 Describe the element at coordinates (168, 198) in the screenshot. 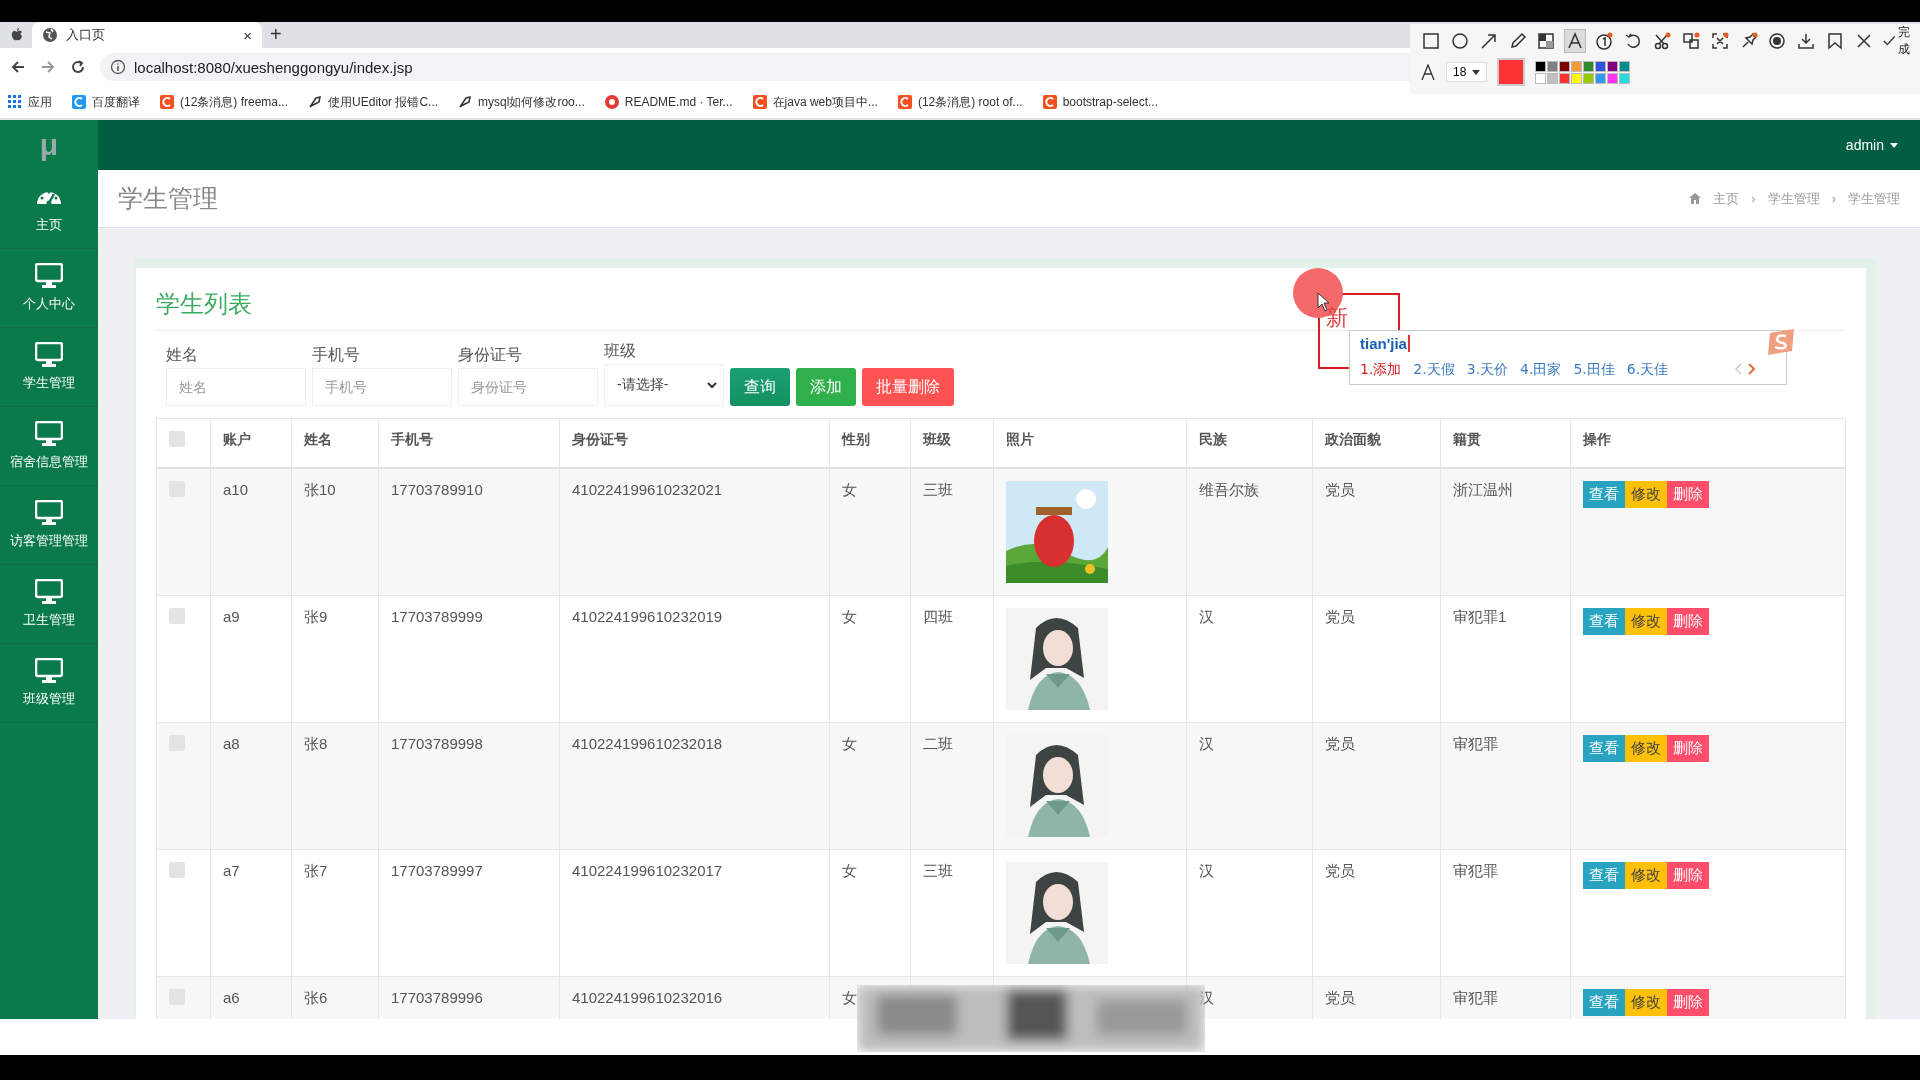

I see `page-title: 学生管理` at that location.